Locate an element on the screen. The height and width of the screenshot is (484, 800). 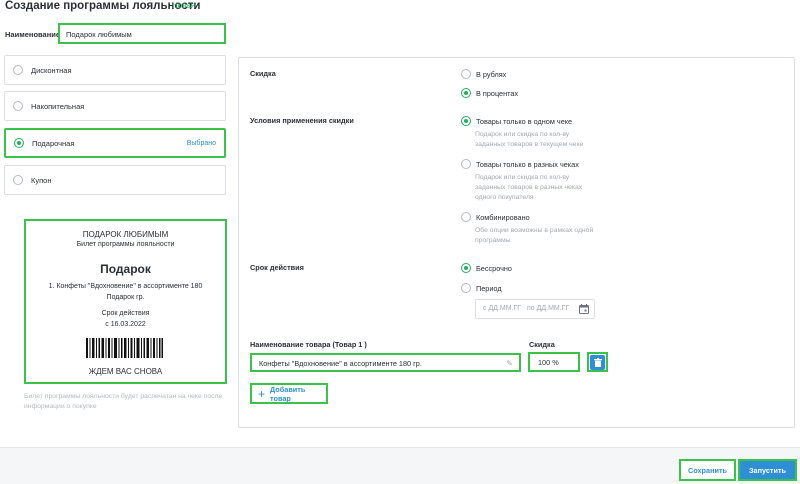
name-field-label: Наименование is located at coordinates (33, 34).